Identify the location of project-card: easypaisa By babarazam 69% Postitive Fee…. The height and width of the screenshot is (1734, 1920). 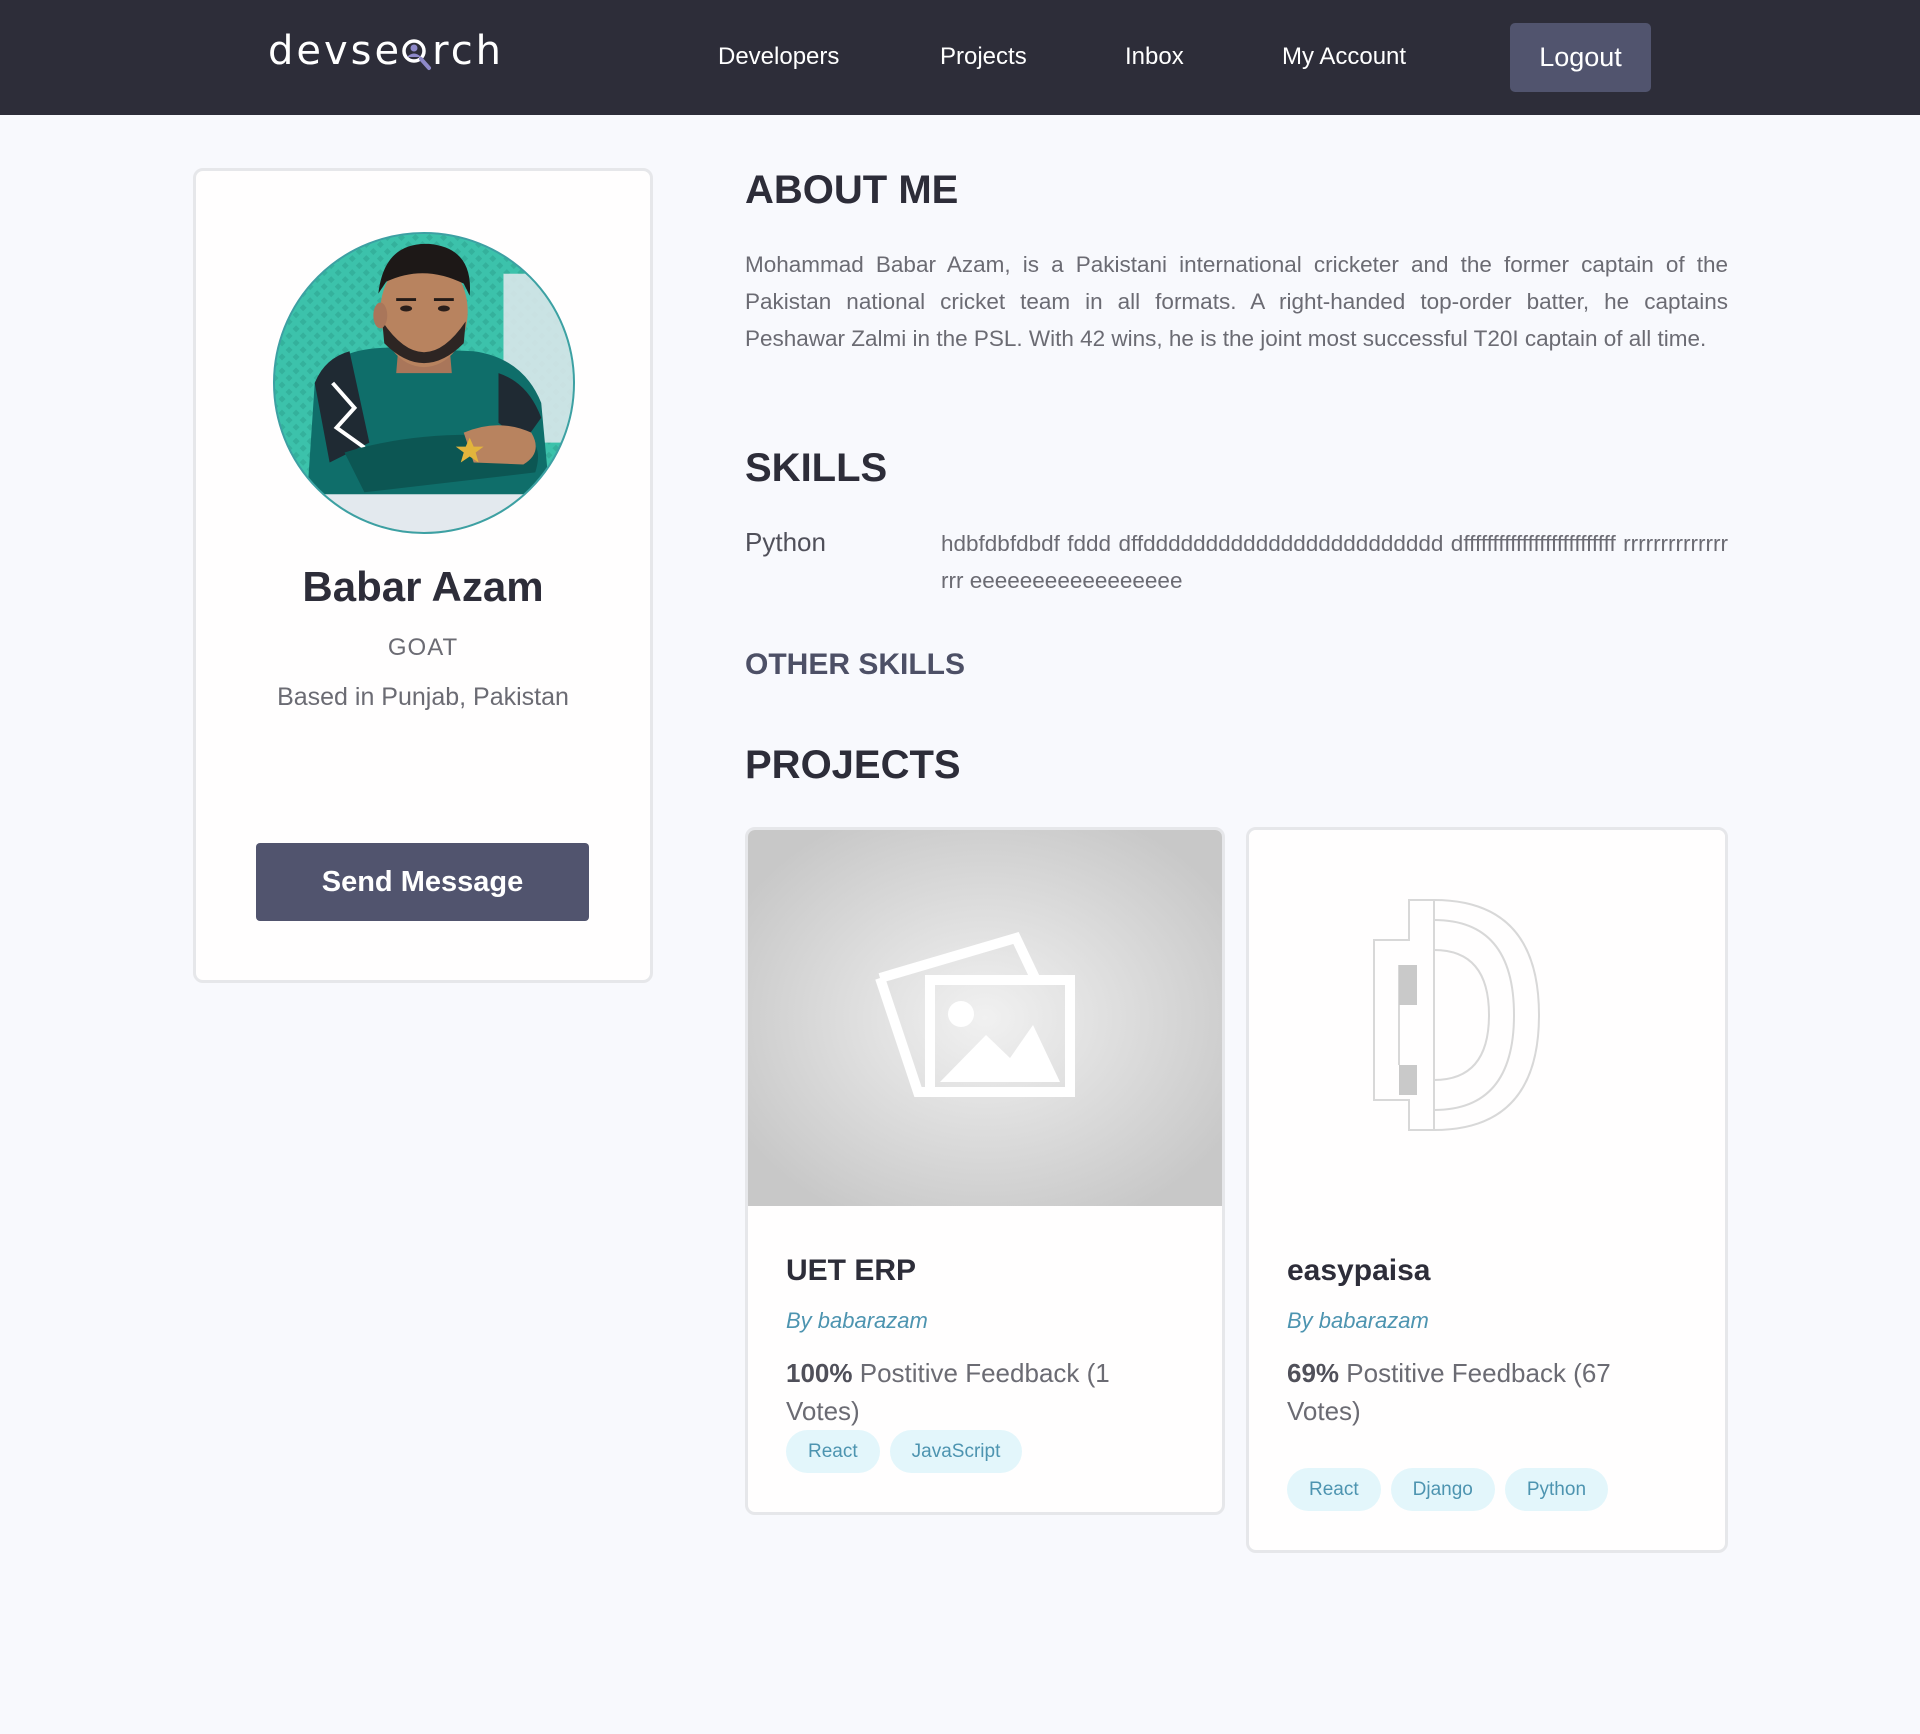
(1487, 1190).